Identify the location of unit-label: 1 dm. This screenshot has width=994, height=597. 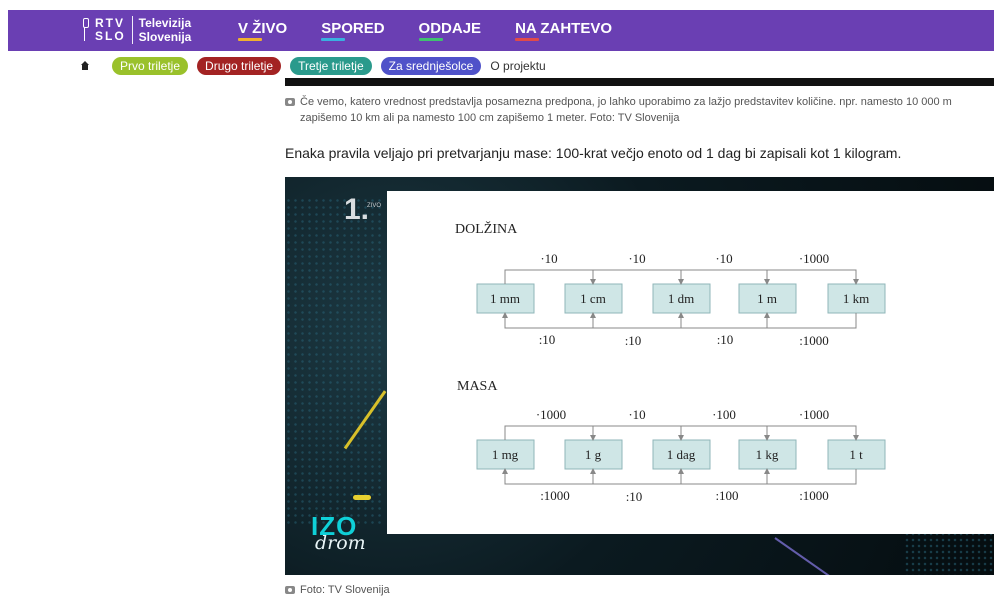
(681, 298).